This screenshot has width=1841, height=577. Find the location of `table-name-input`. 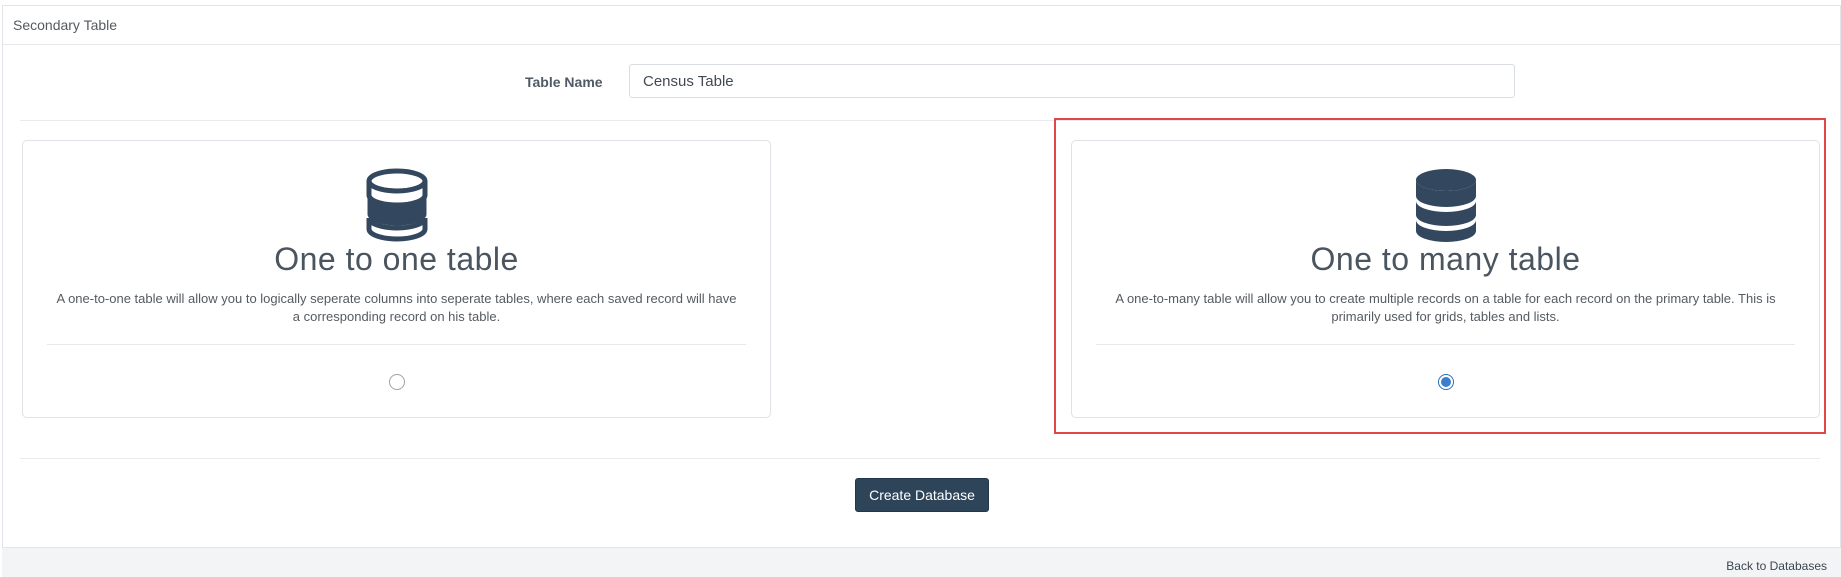

table-name-input is located at coordinates (1072, 81).